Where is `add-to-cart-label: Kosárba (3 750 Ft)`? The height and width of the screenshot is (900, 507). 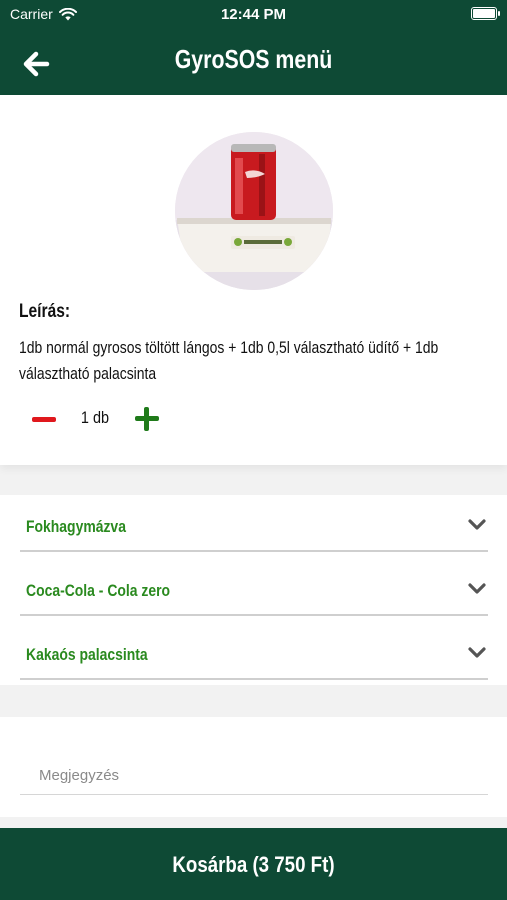
add-to-cart-label: Kosárba (3 750 Ft) is located at coordinates (253, 864).